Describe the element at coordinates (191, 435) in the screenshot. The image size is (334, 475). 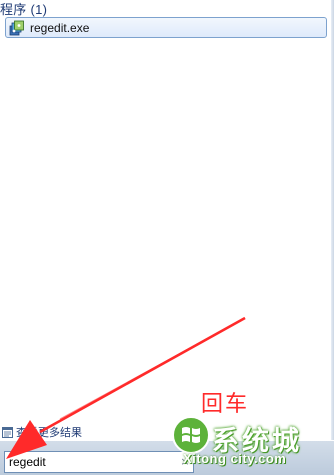
I see `windows-logo-icon` at that location.